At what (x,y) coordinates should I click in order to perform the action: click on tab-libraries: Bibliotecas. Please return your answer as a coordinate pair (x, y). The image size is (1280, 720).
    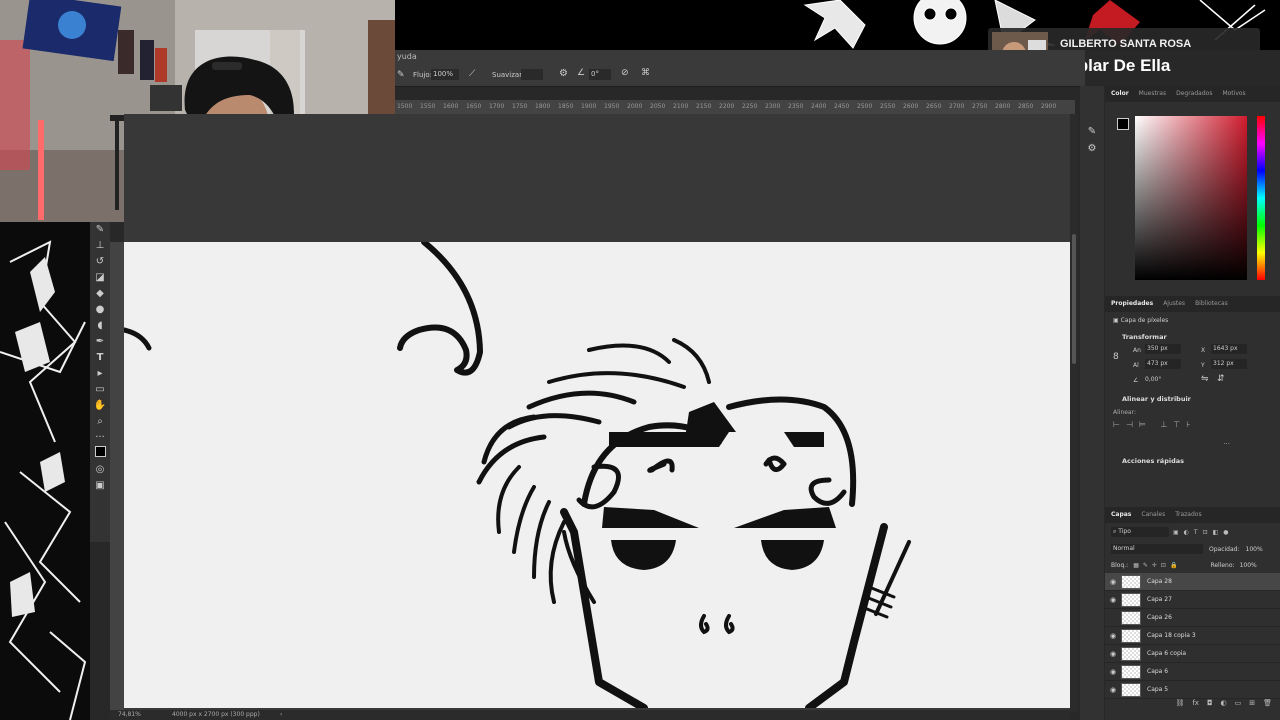
    Looking at the image, I should click on (1211, 304).